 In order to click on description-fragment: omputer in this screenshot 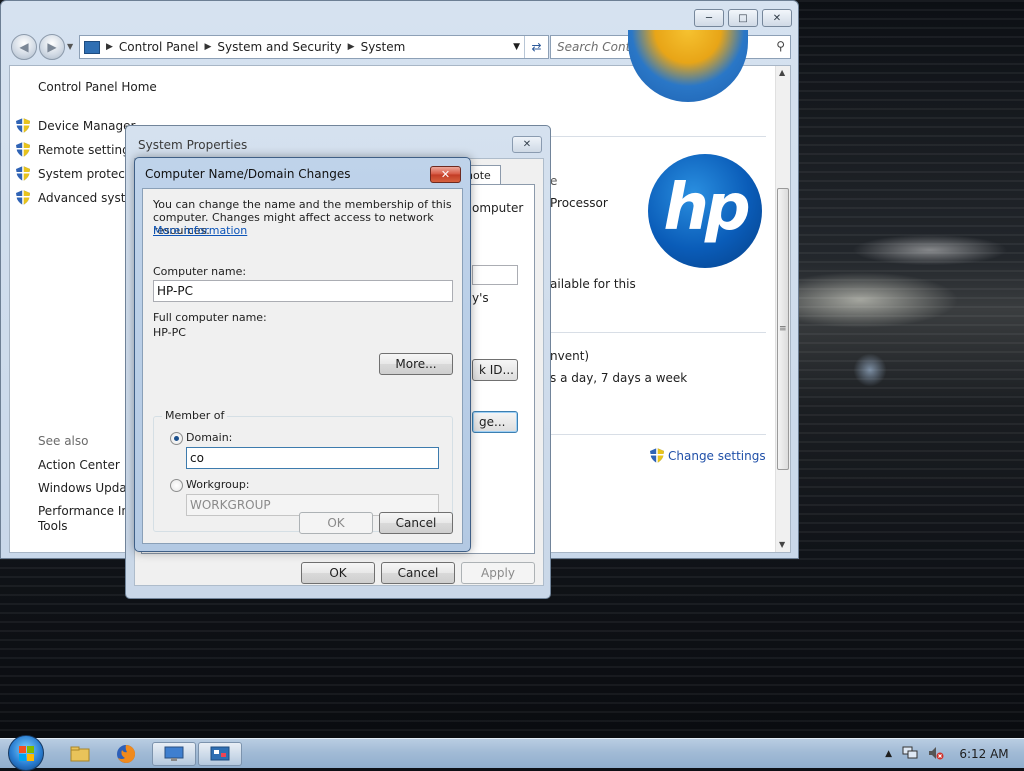, I will do `click(498, 208)`.